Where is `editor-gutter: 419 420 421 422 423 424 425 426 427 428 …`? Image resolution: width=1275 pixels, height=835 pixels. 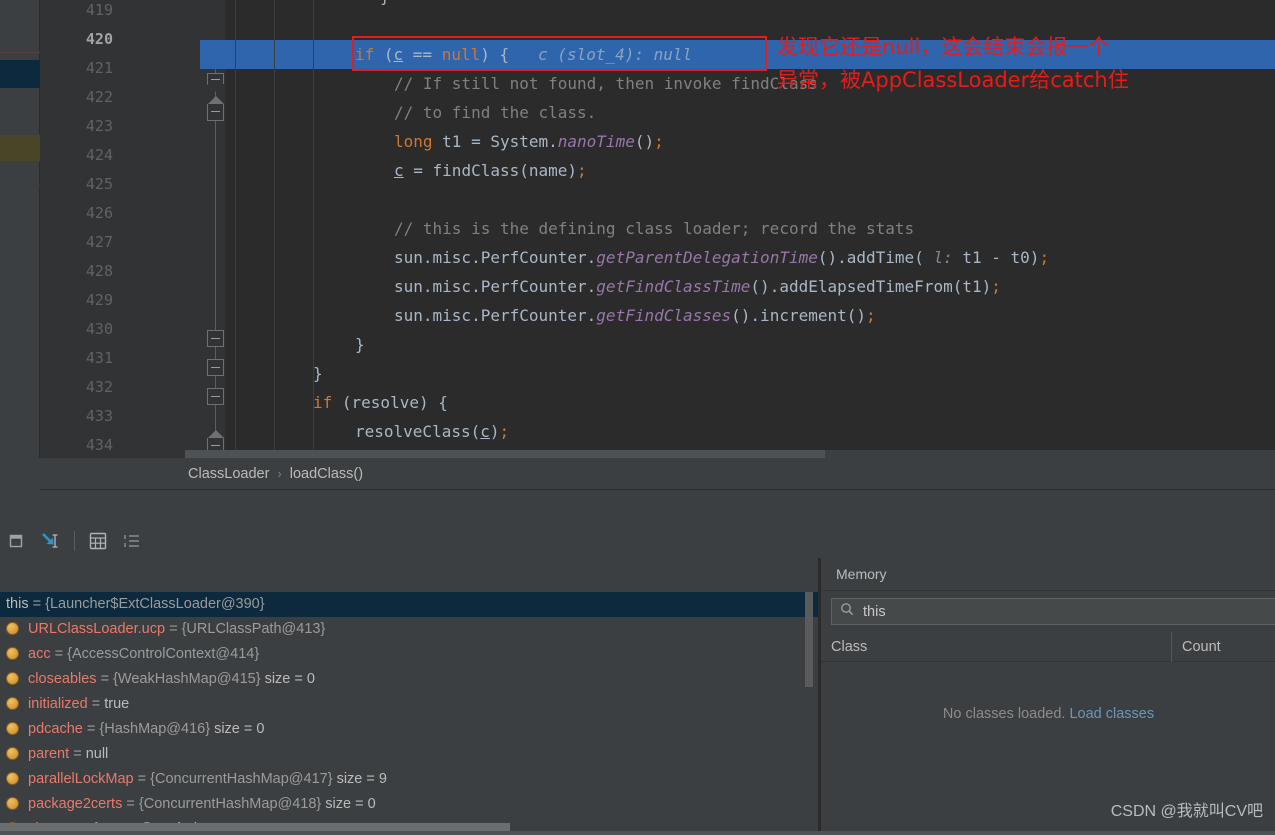
editor-gutter: 419 420 421 422 423 424 425 426 427 428 … is located at coordinates (132, 229).